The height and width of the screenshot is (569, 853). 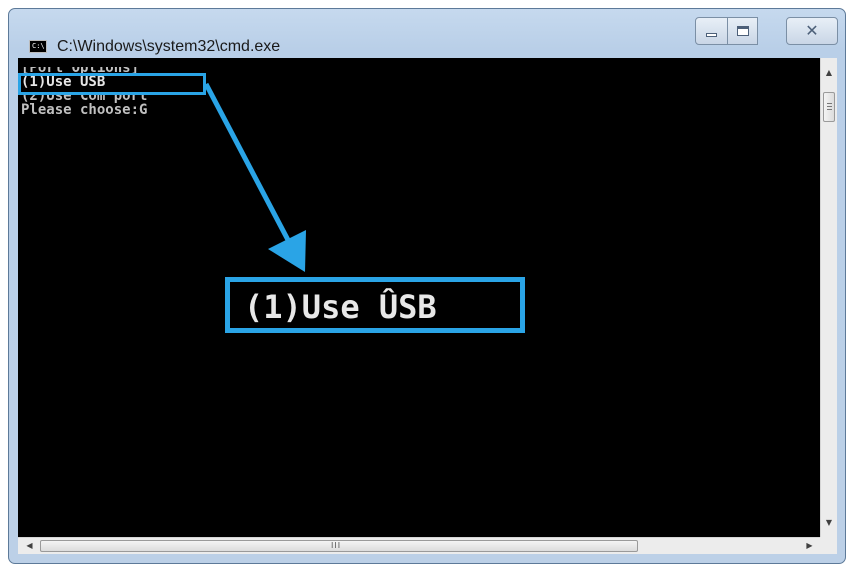 What do you see at coordinates (829, 72) in the screenshot?
I see `scroll-up-arrow-icon: ▲` at bounding box center [829, 72].